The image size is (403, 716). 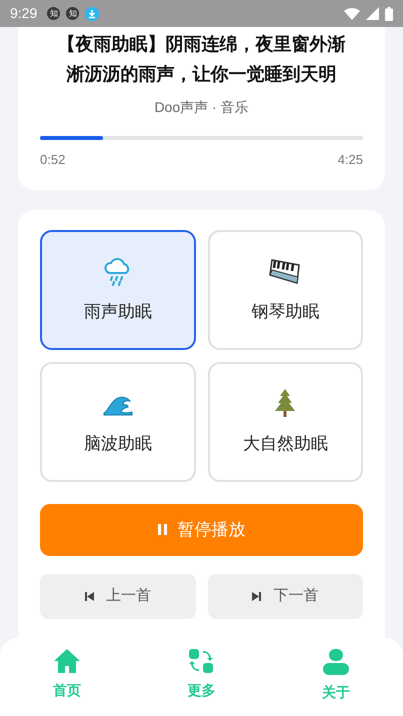 I want to click on status-time: 9:29, so click(x=24, y=13).